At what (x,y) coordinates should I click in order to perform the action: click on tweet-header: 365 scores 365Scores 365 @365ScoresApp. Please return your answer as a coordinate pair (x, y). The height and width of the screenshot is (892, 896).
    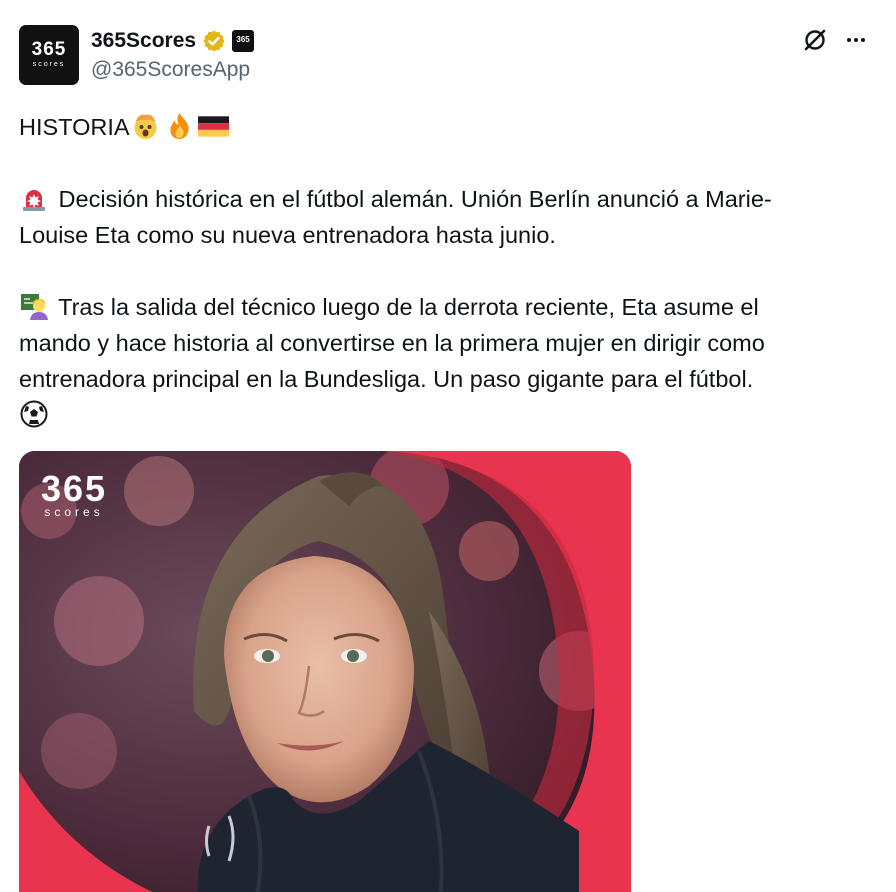
    Looking at the image, I should click on (449, 55).